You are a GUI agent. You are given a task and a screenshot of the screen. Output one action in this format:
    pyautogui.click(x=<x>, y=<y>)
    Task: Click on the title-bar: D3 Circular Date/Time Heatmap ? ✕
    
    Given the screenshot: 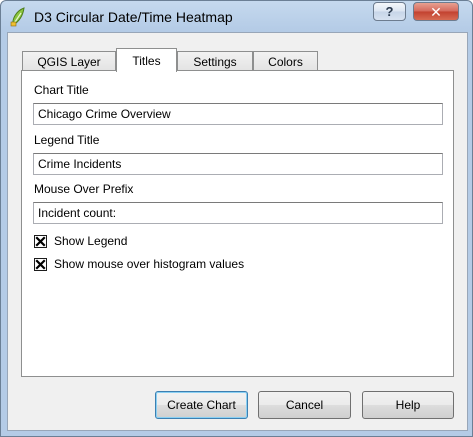 What is the action you would take?
    pyautogui.click(x=236, y=17)
    